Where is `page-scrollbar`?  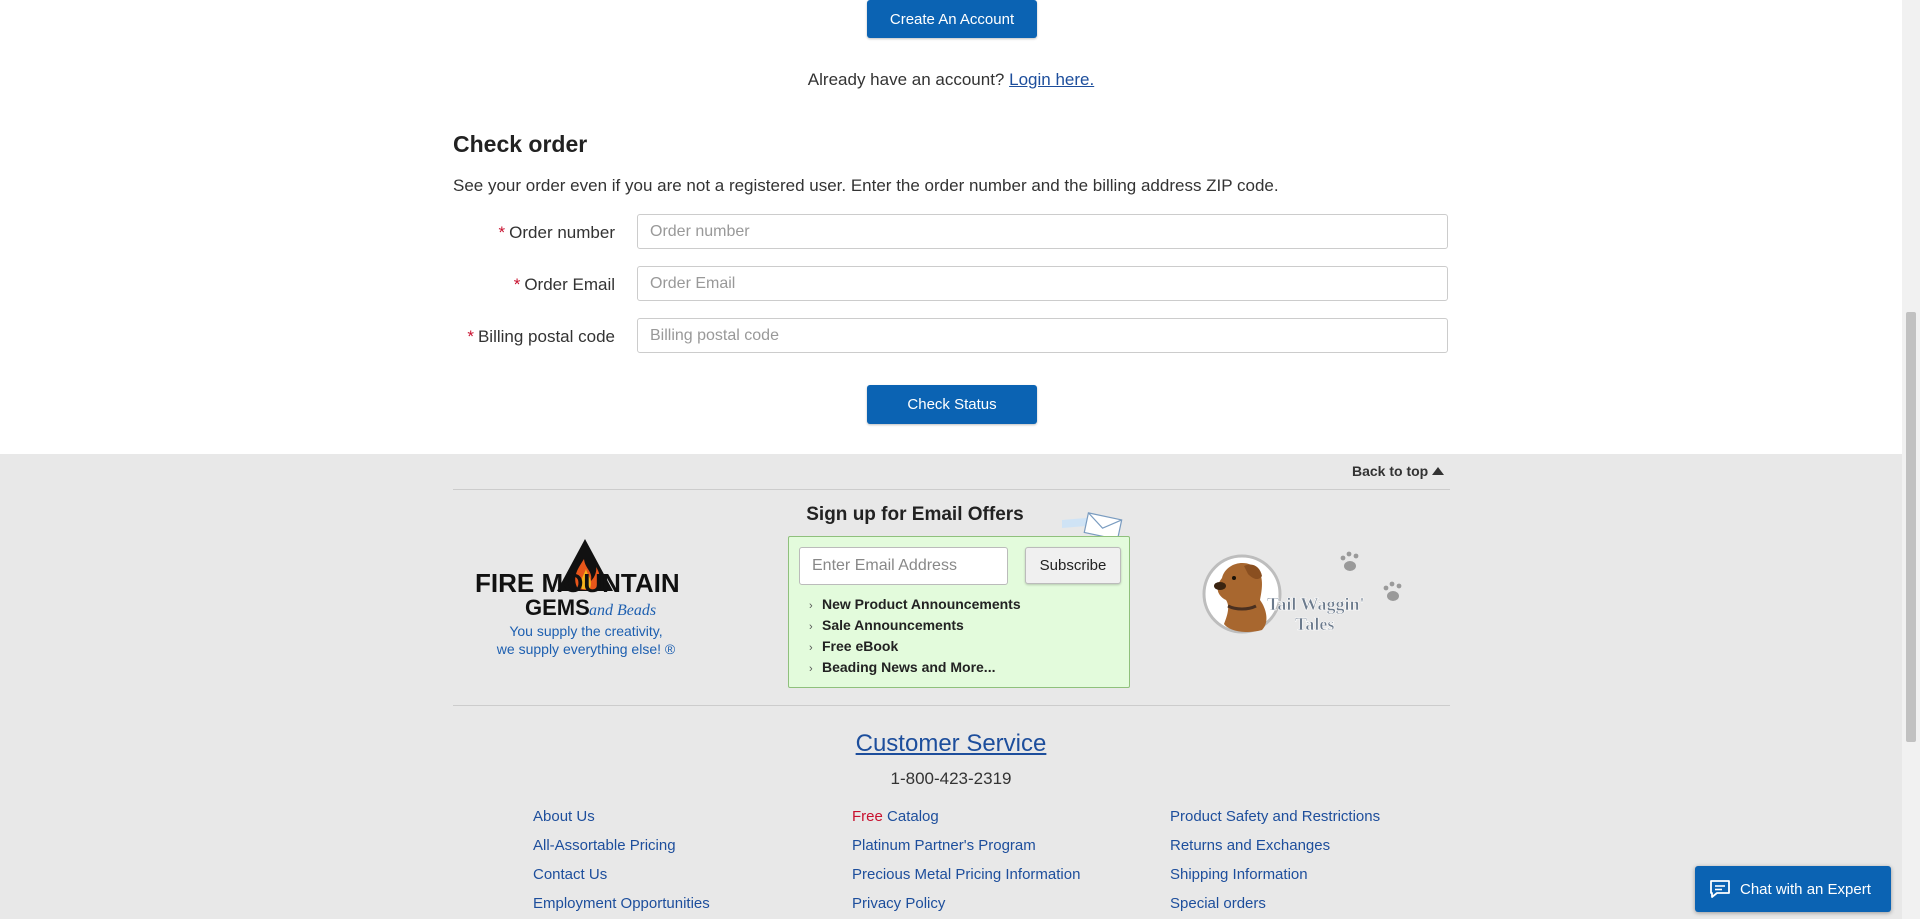
page-scrollbar is located at coordinates (1911, 459).